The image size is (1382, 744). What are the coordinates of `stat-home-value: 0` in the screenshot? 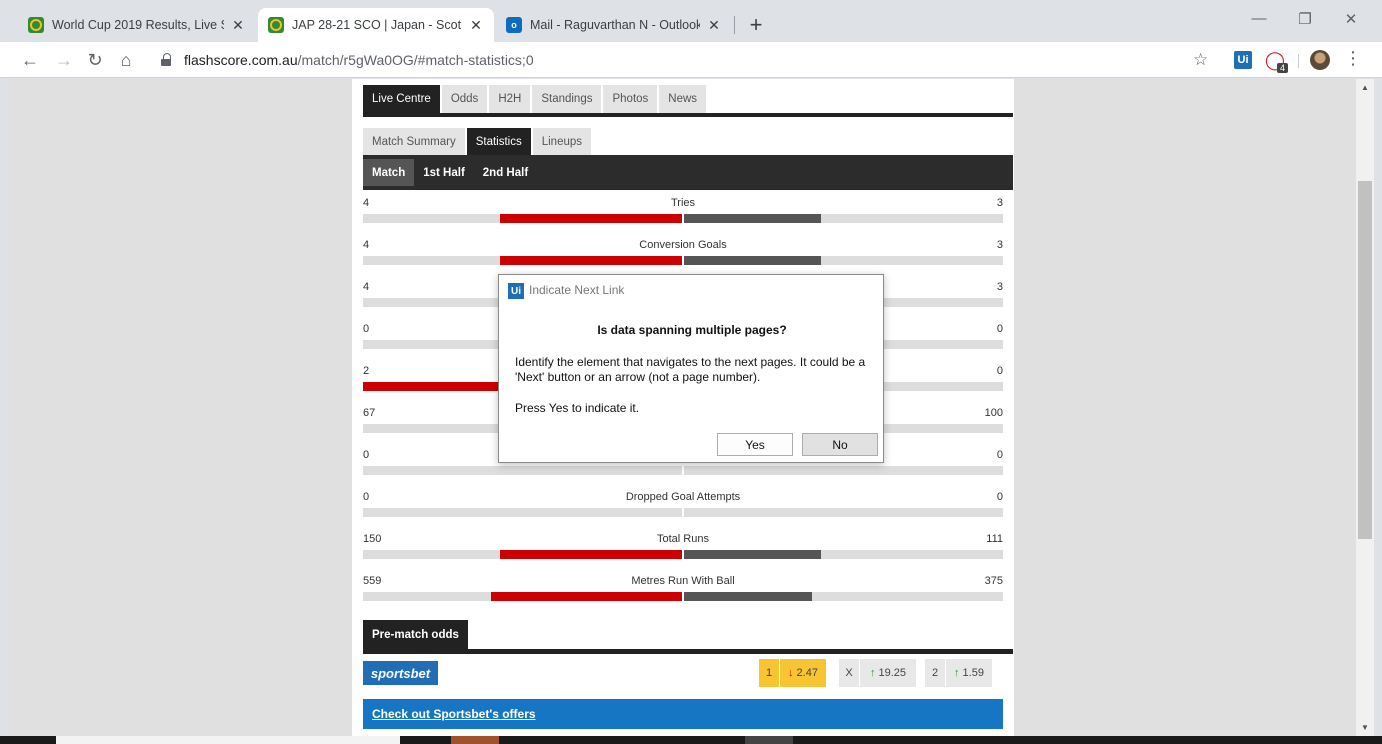 It's located at (366, 455).